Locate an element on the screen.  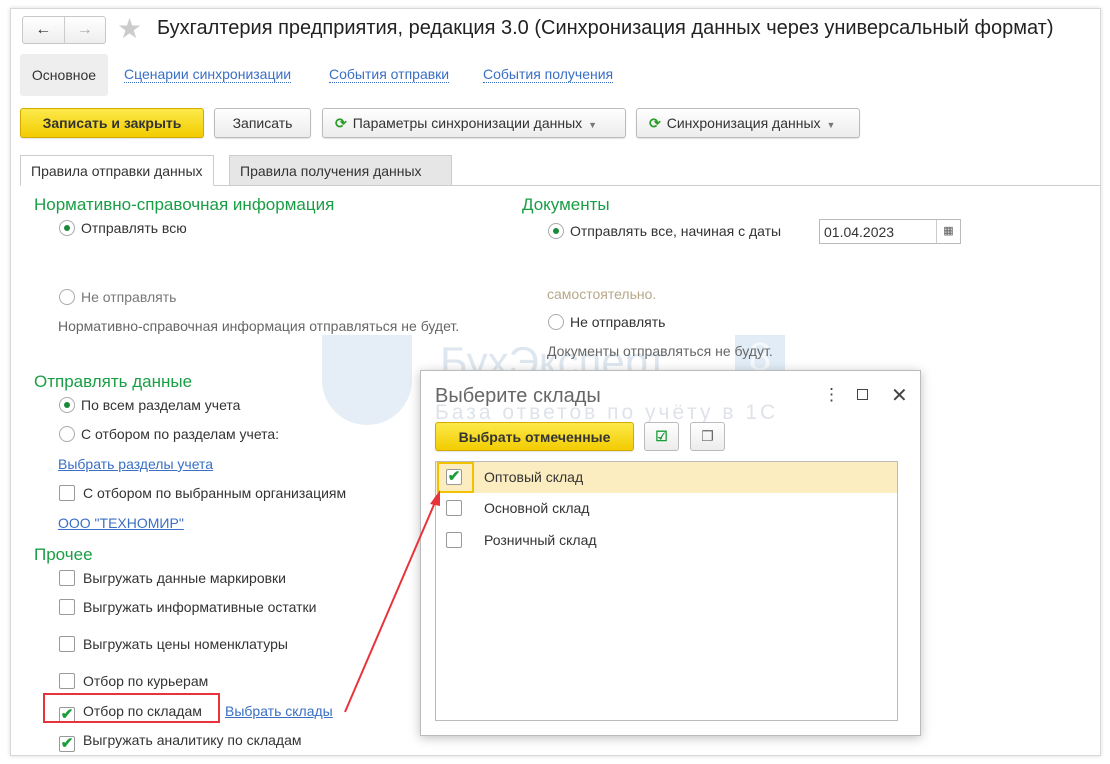
item-label: Оптовый склад is located at coordinates (534, 477).